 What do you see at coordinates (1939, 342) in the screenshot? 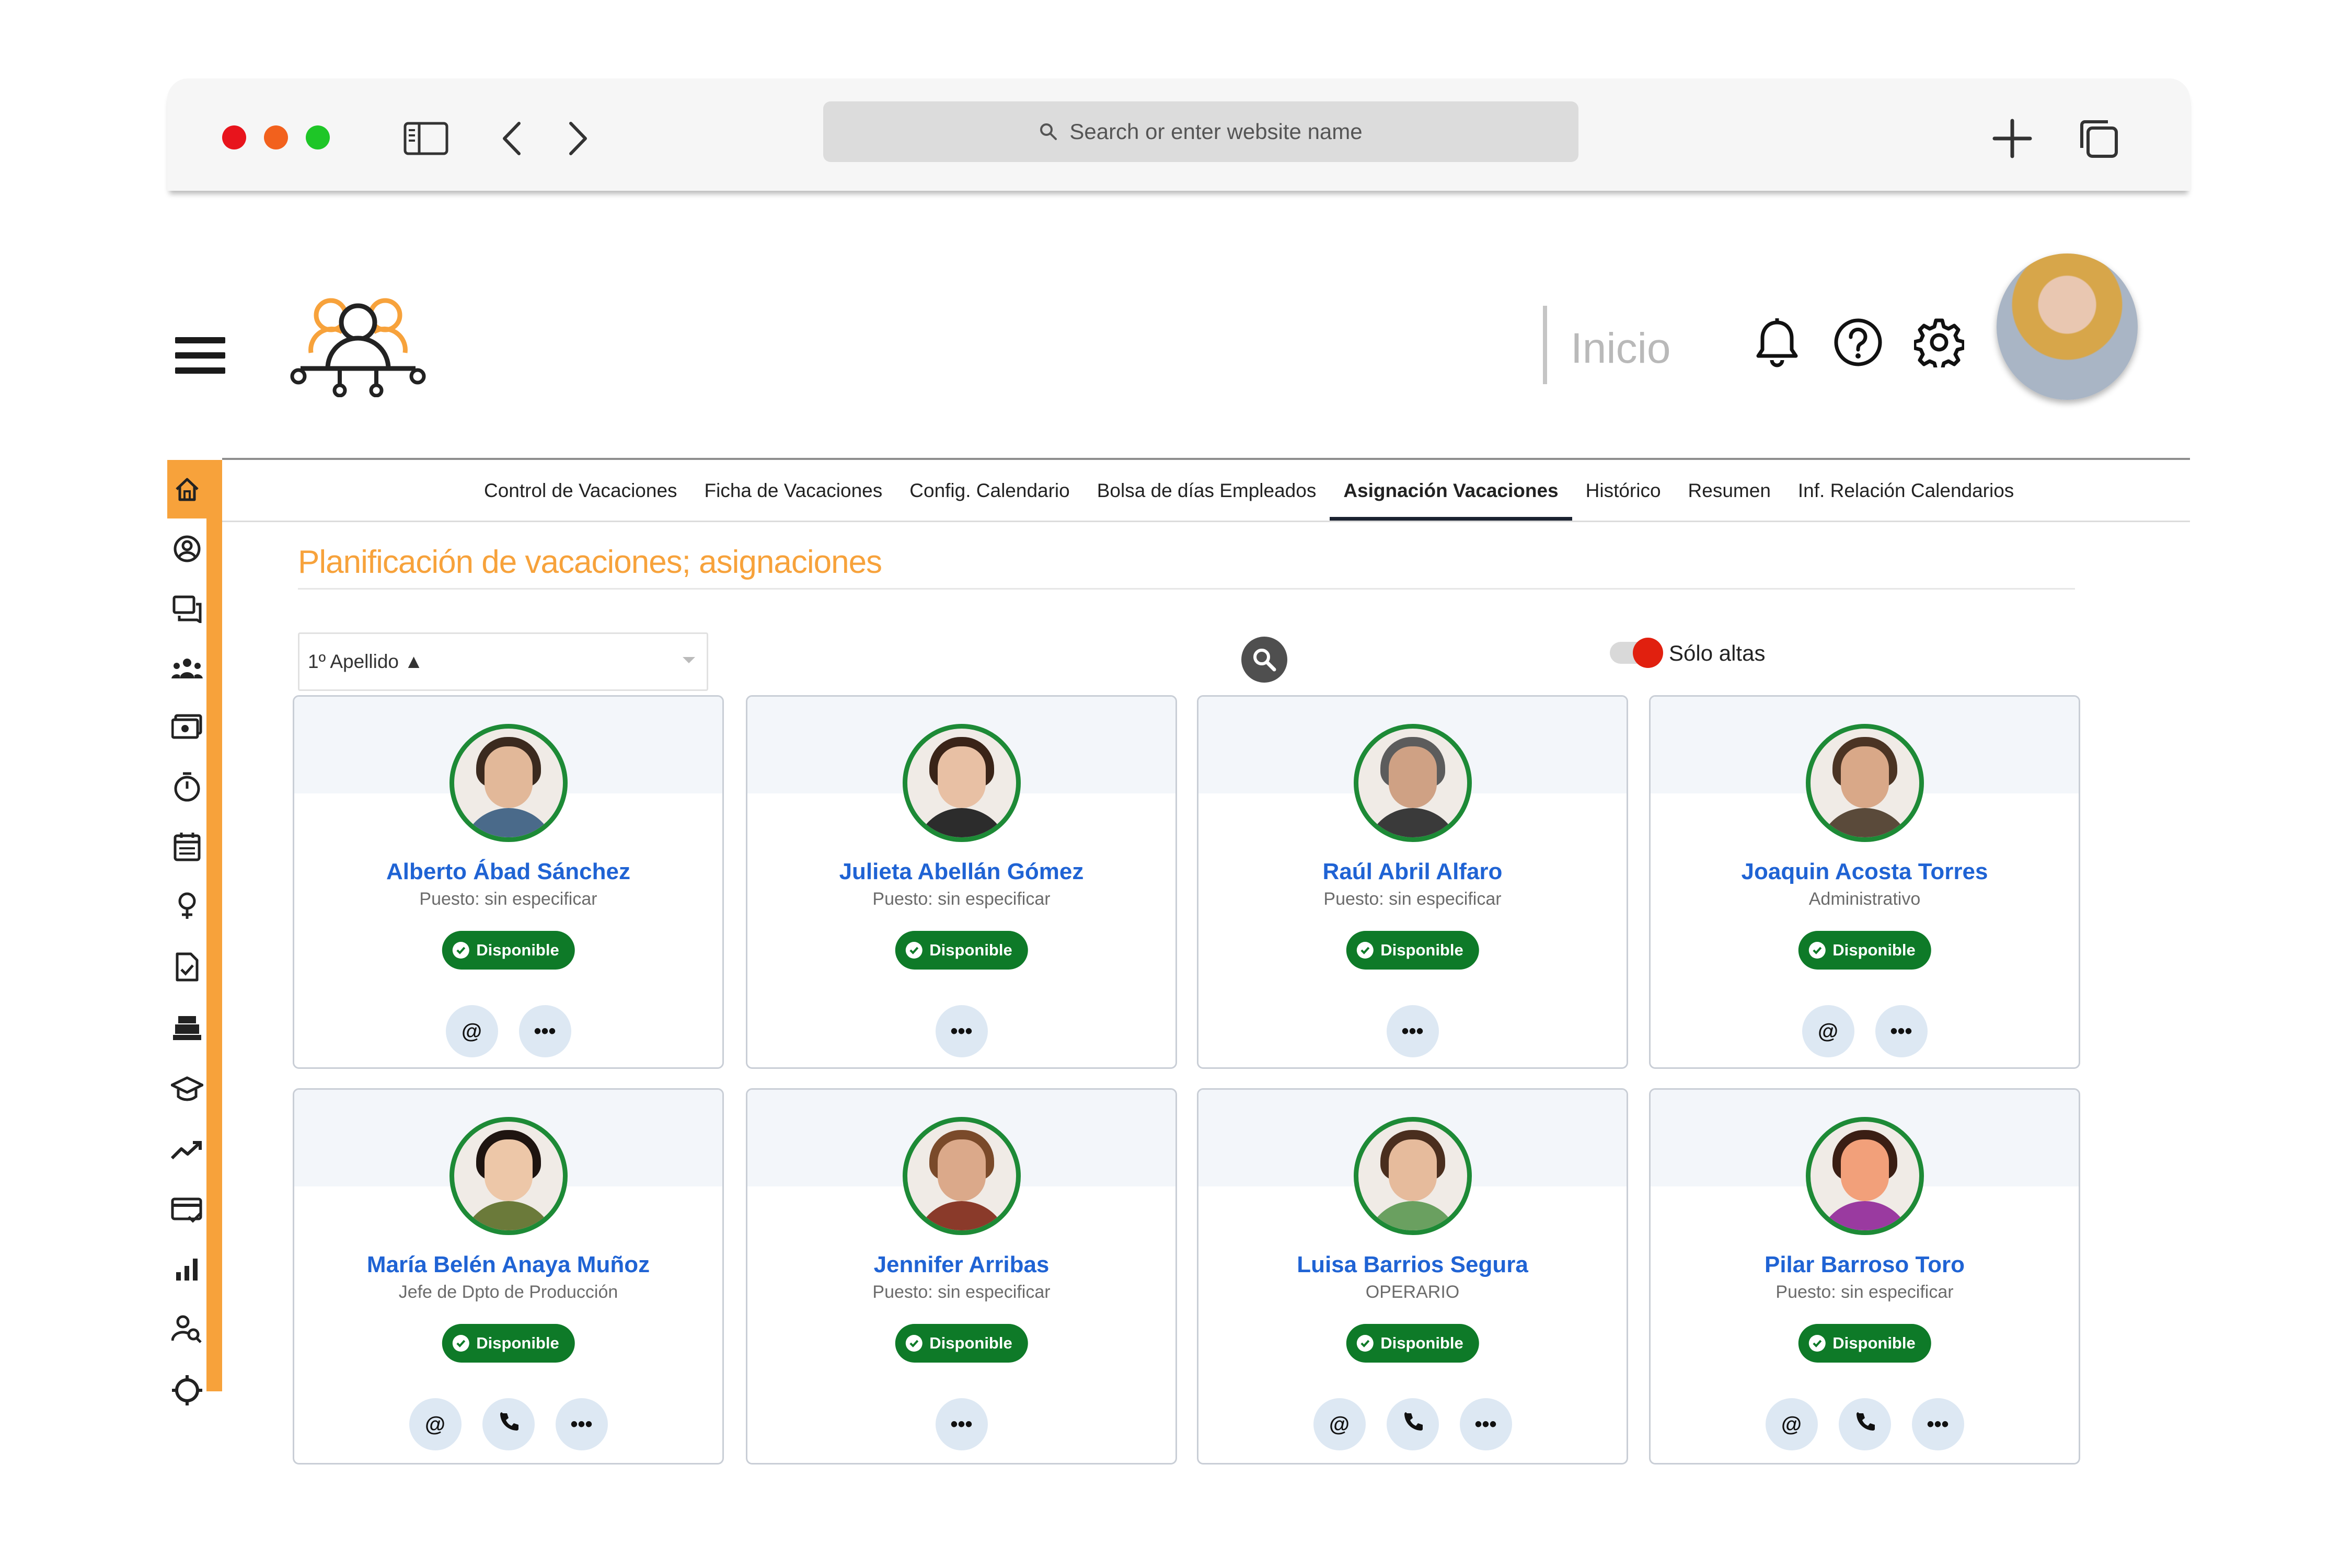
I see `settings-gear-icon` at bounding box center [1939, 342].